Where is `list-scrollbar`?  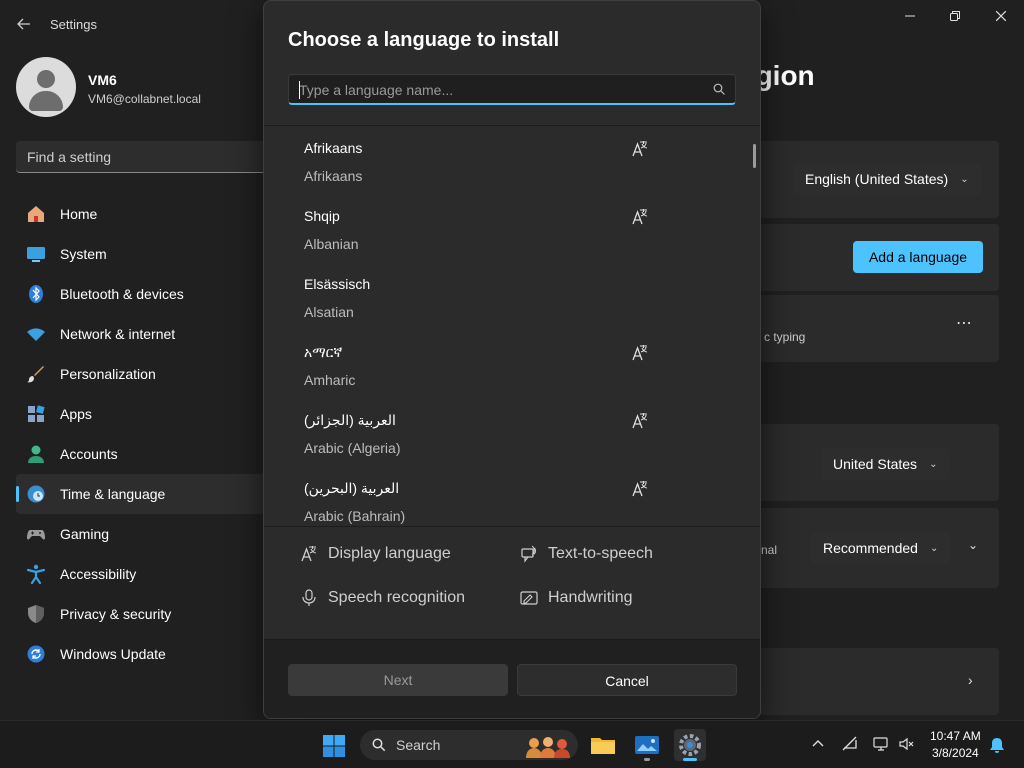 list-scrollbar is located at coordinates (754, 156).